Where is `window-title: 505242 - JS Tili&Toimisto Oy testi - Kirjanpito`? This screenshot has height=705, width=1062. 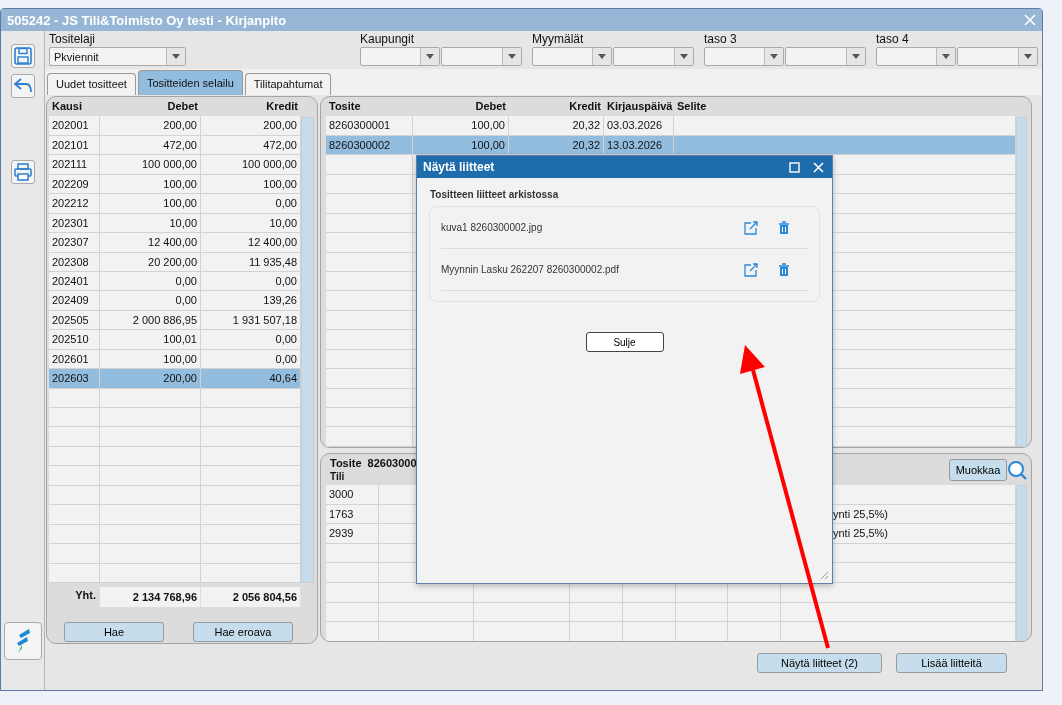
window-title: 505242 - JS Tili&Toimisto Oy testi - Kirjanpito is located at coordinates (147, 20).